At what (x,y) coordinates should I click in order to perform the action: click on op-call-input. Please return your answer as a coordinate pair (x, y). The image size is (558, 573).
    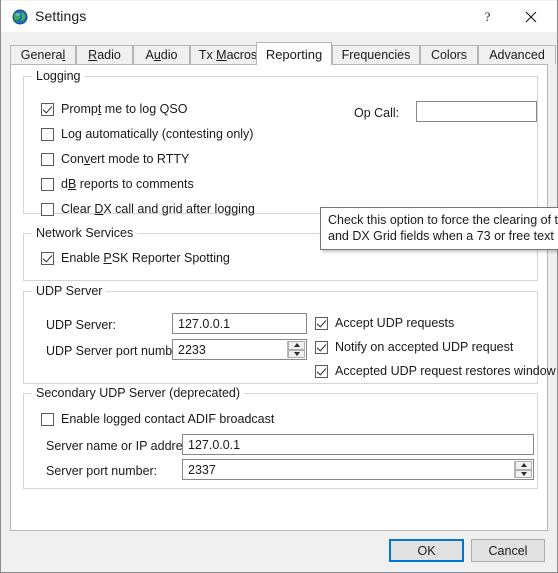
    Looking at the image, I should click on (476, 111).